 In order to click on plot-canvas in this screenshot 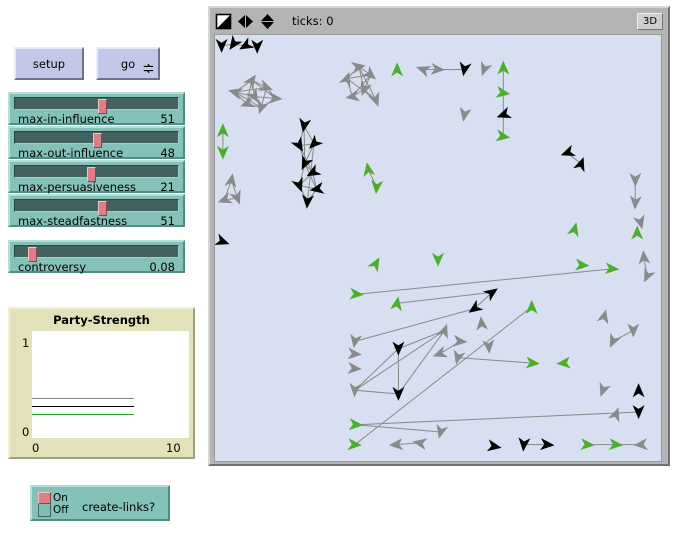, I will do `click(110, 384)`.